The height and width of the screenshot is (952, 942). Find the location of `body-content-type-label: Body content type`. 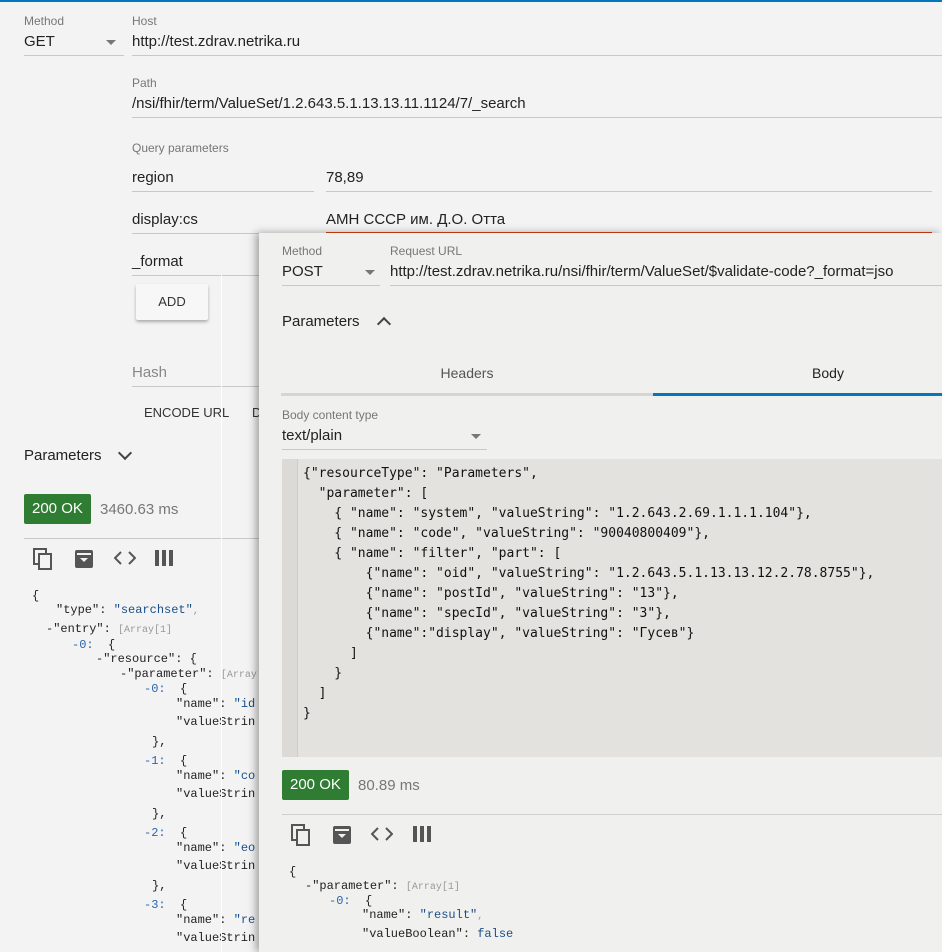

body-content-type-label: Body content type is located at coordinates (330, 415).